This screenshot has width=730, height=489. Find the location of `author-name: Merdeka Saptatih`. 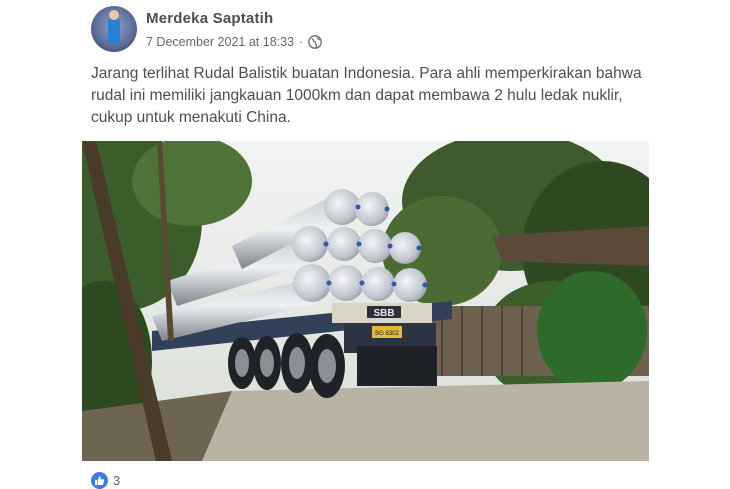

author-name: Merdeka Saptatih is located at coordinates (209, 18).